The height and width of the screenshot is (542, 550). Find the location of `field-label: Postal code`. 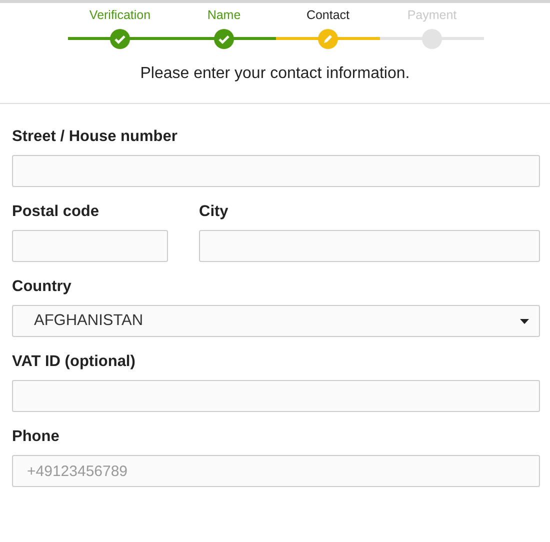

field-label: Postal code is located at coordinates (56, 212).